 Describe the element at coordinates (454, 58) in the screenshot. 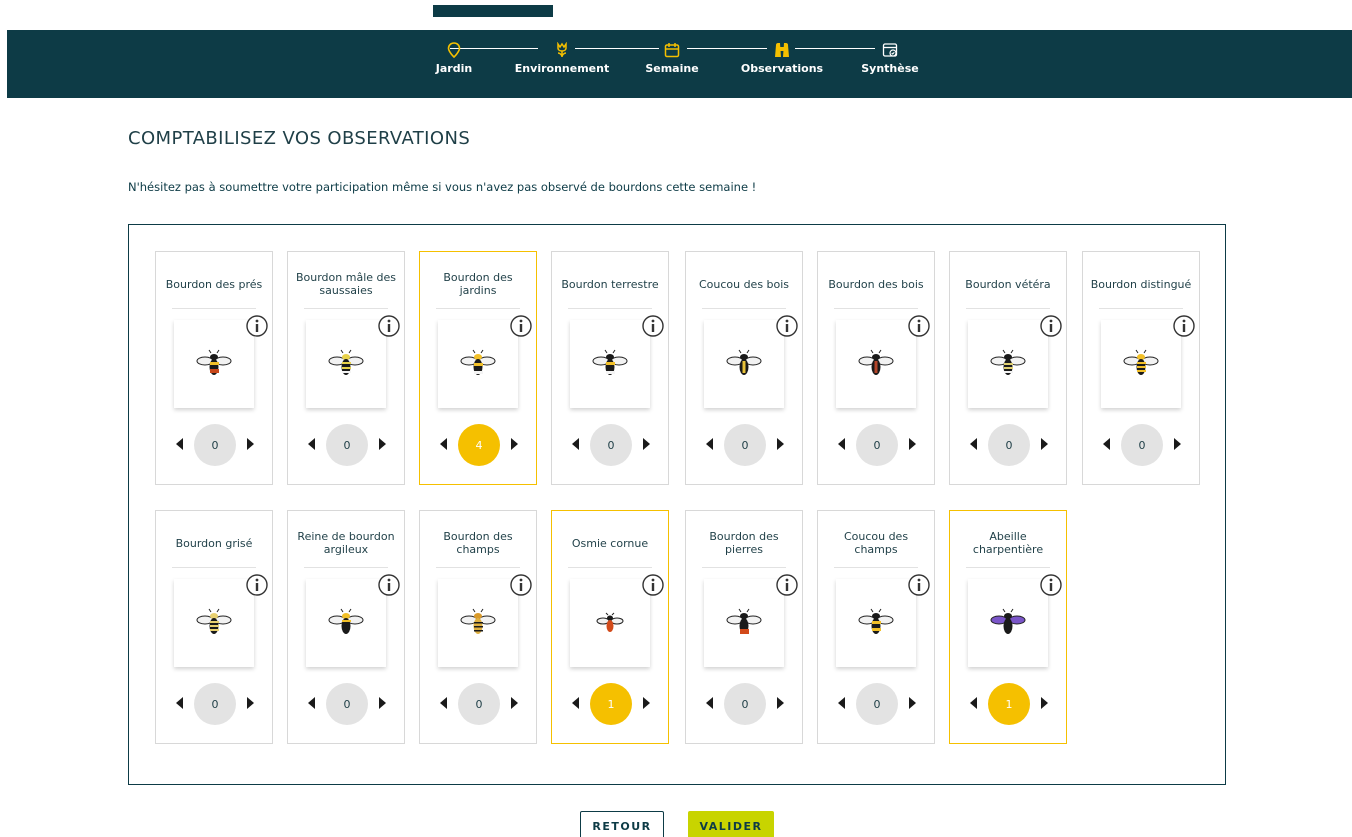

I see `step-jardin: Jardin` at that location.